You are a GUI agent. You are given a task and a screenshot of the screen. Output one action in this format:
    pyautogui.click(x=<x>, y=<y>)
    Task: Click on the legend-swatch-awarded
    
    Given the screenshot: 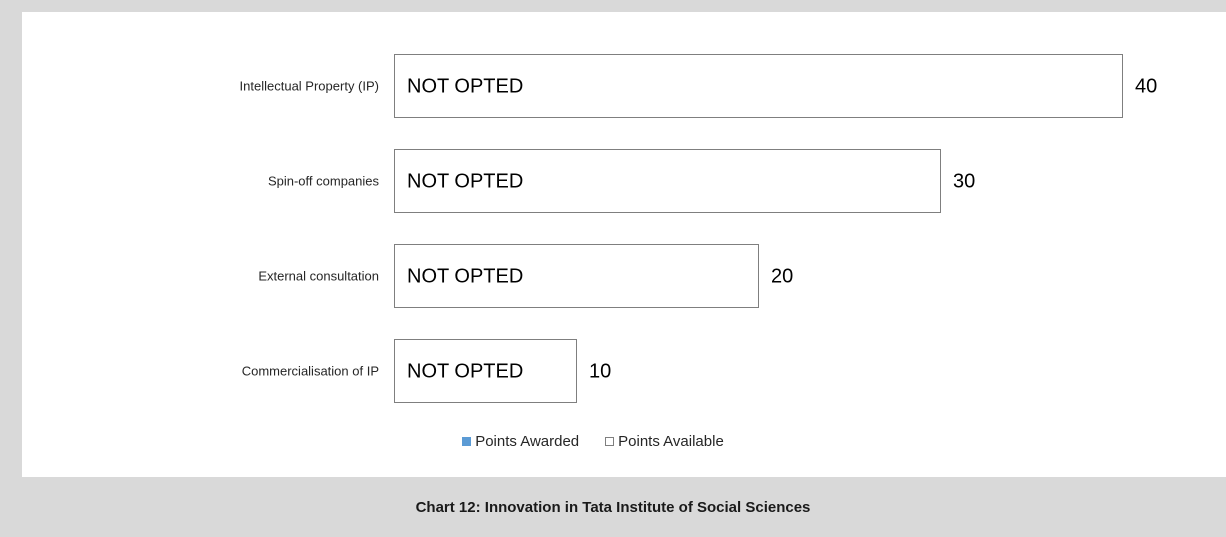 What is the action you would take?
    pyautogui.click(x=467, y=441)
    